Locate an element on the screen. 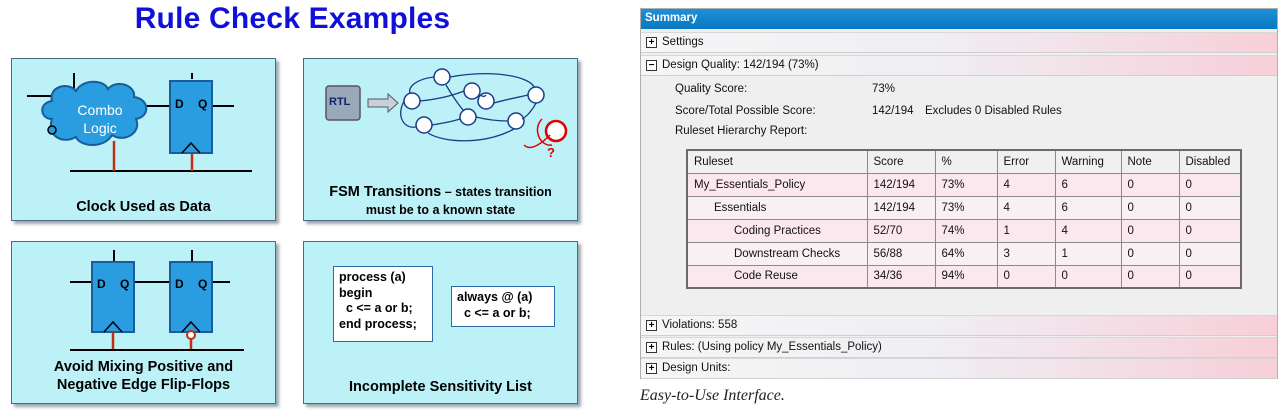 This screenshot has height=411, width=1286. warning-cell: 4 is located at coordinates (1088, 230).